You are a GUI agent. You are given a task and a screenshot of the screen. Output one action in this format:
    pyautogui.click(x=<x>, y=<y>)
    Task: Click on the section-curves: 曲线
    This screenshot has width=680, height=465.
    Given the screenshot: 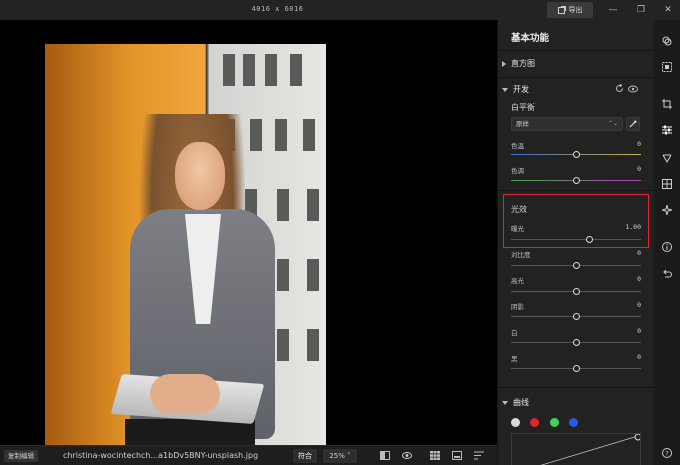 What is the action you would take?
    pyautogui.click(x=515, y=402)
    